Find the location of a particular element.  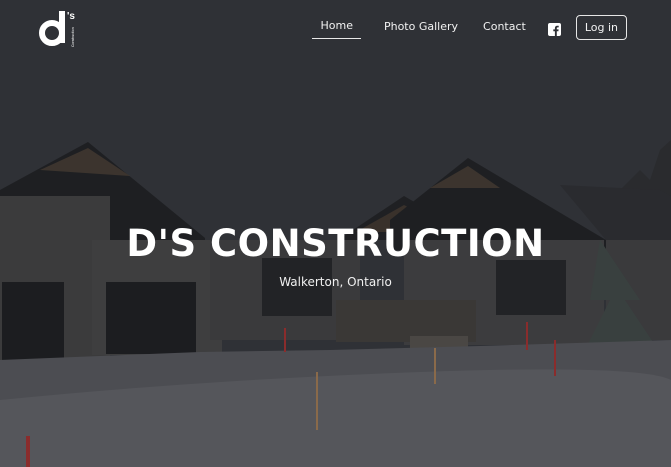

hero-subtitle: Walkerton, Ontario is located at coordinates (335, 282).